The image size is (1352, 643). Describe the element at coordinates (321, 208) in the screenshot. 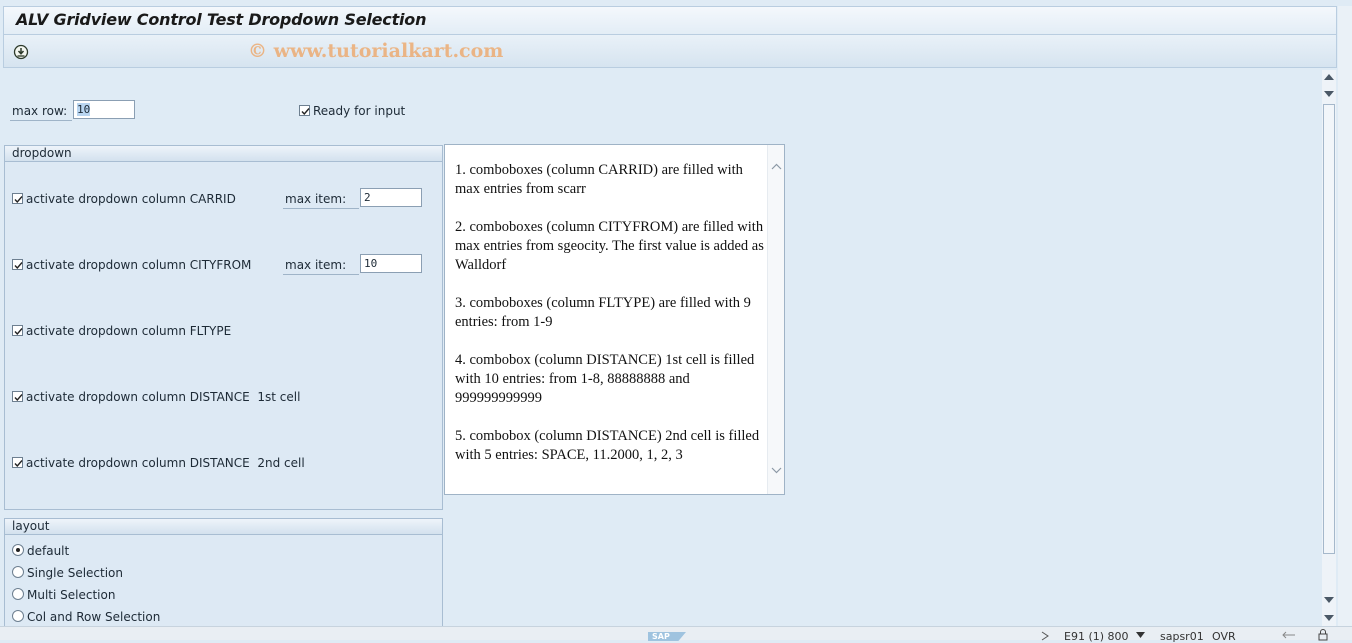

I see `carrid-max-item-underline` at that location.